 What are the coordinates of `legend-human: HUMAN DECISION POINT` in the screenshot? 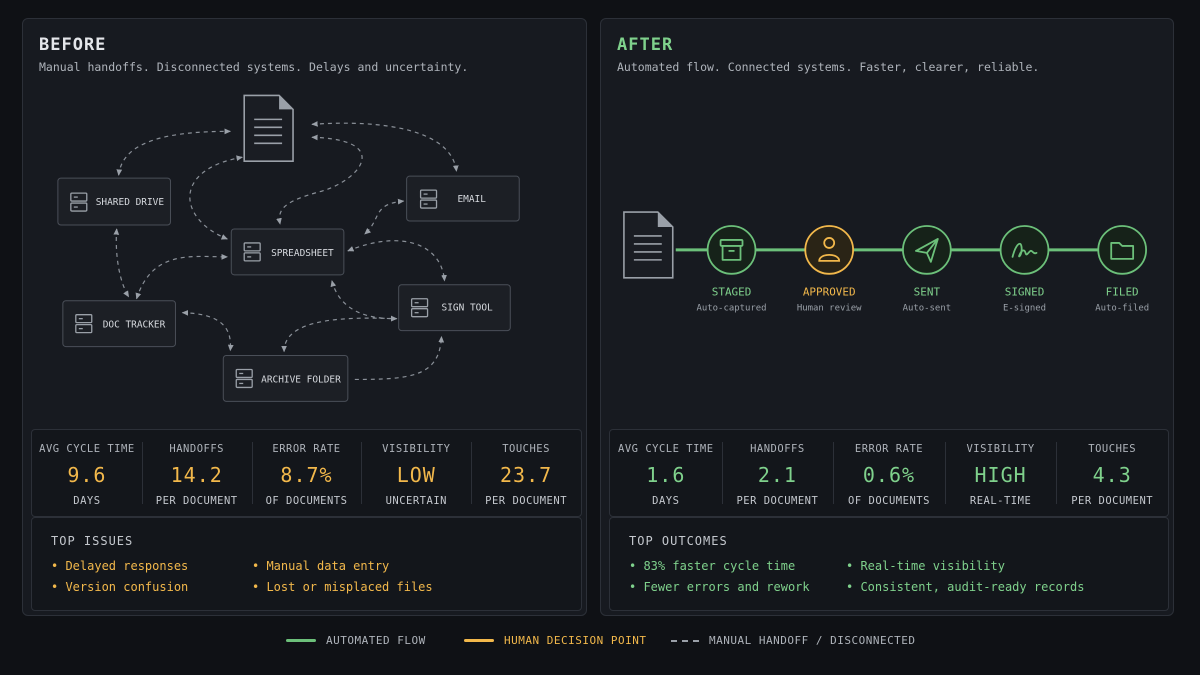 It's located at (555, 640).